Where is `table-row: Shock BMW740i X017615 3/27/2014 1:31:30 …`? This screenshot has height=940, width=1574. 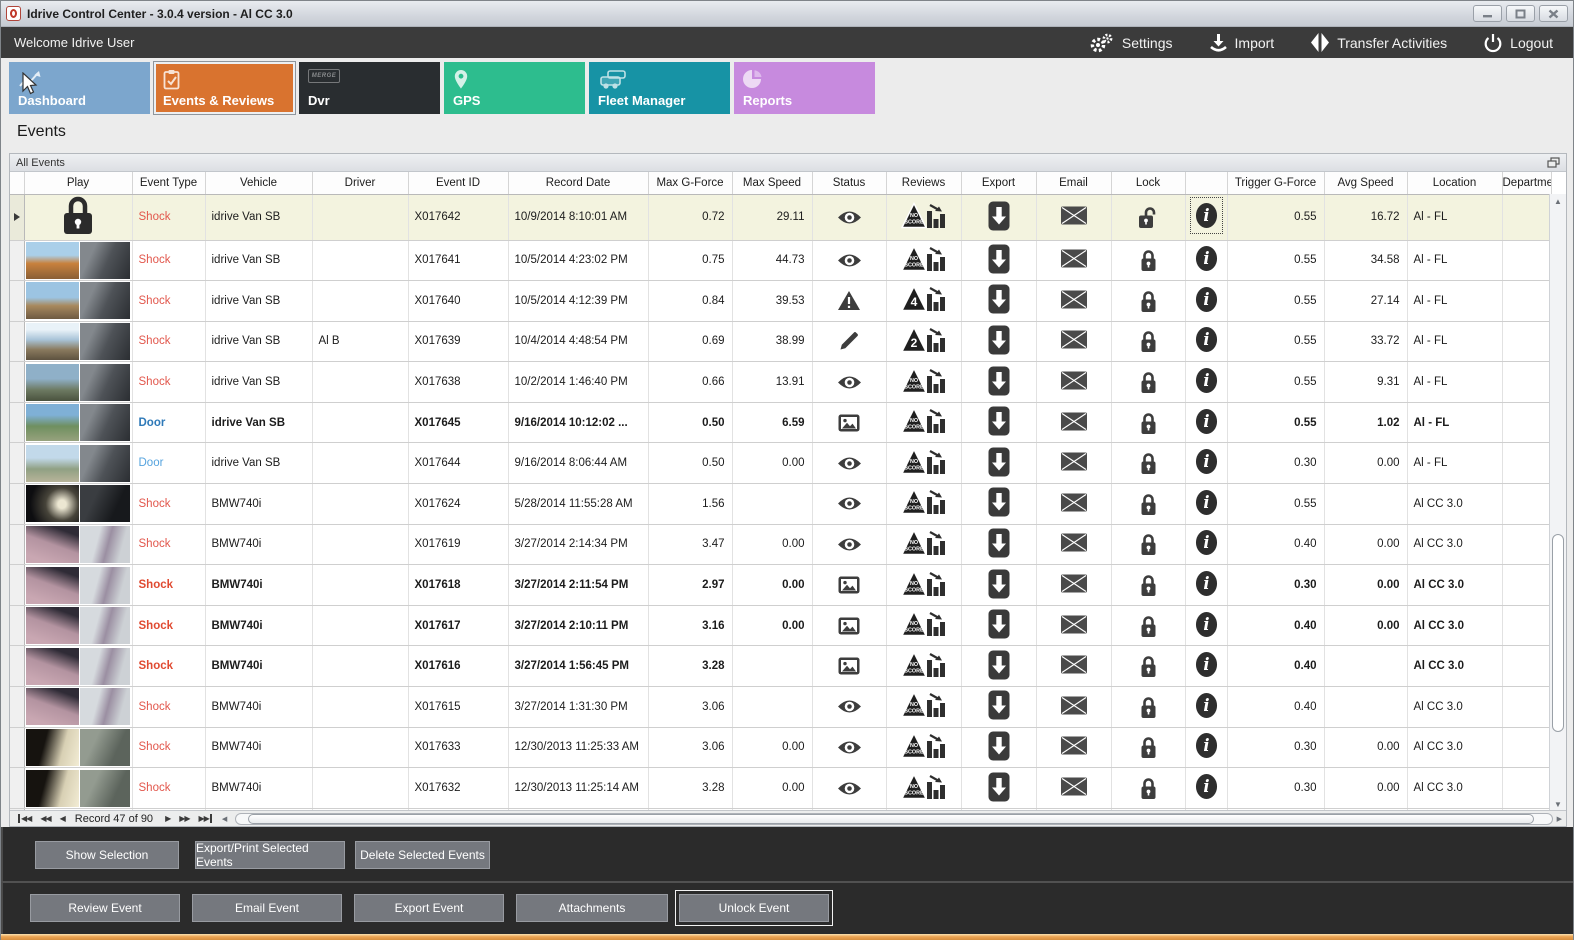 table-row: Shock BMW740i X017615 3/27/2014 1:31:30 … is located at coordinates (781, 707).